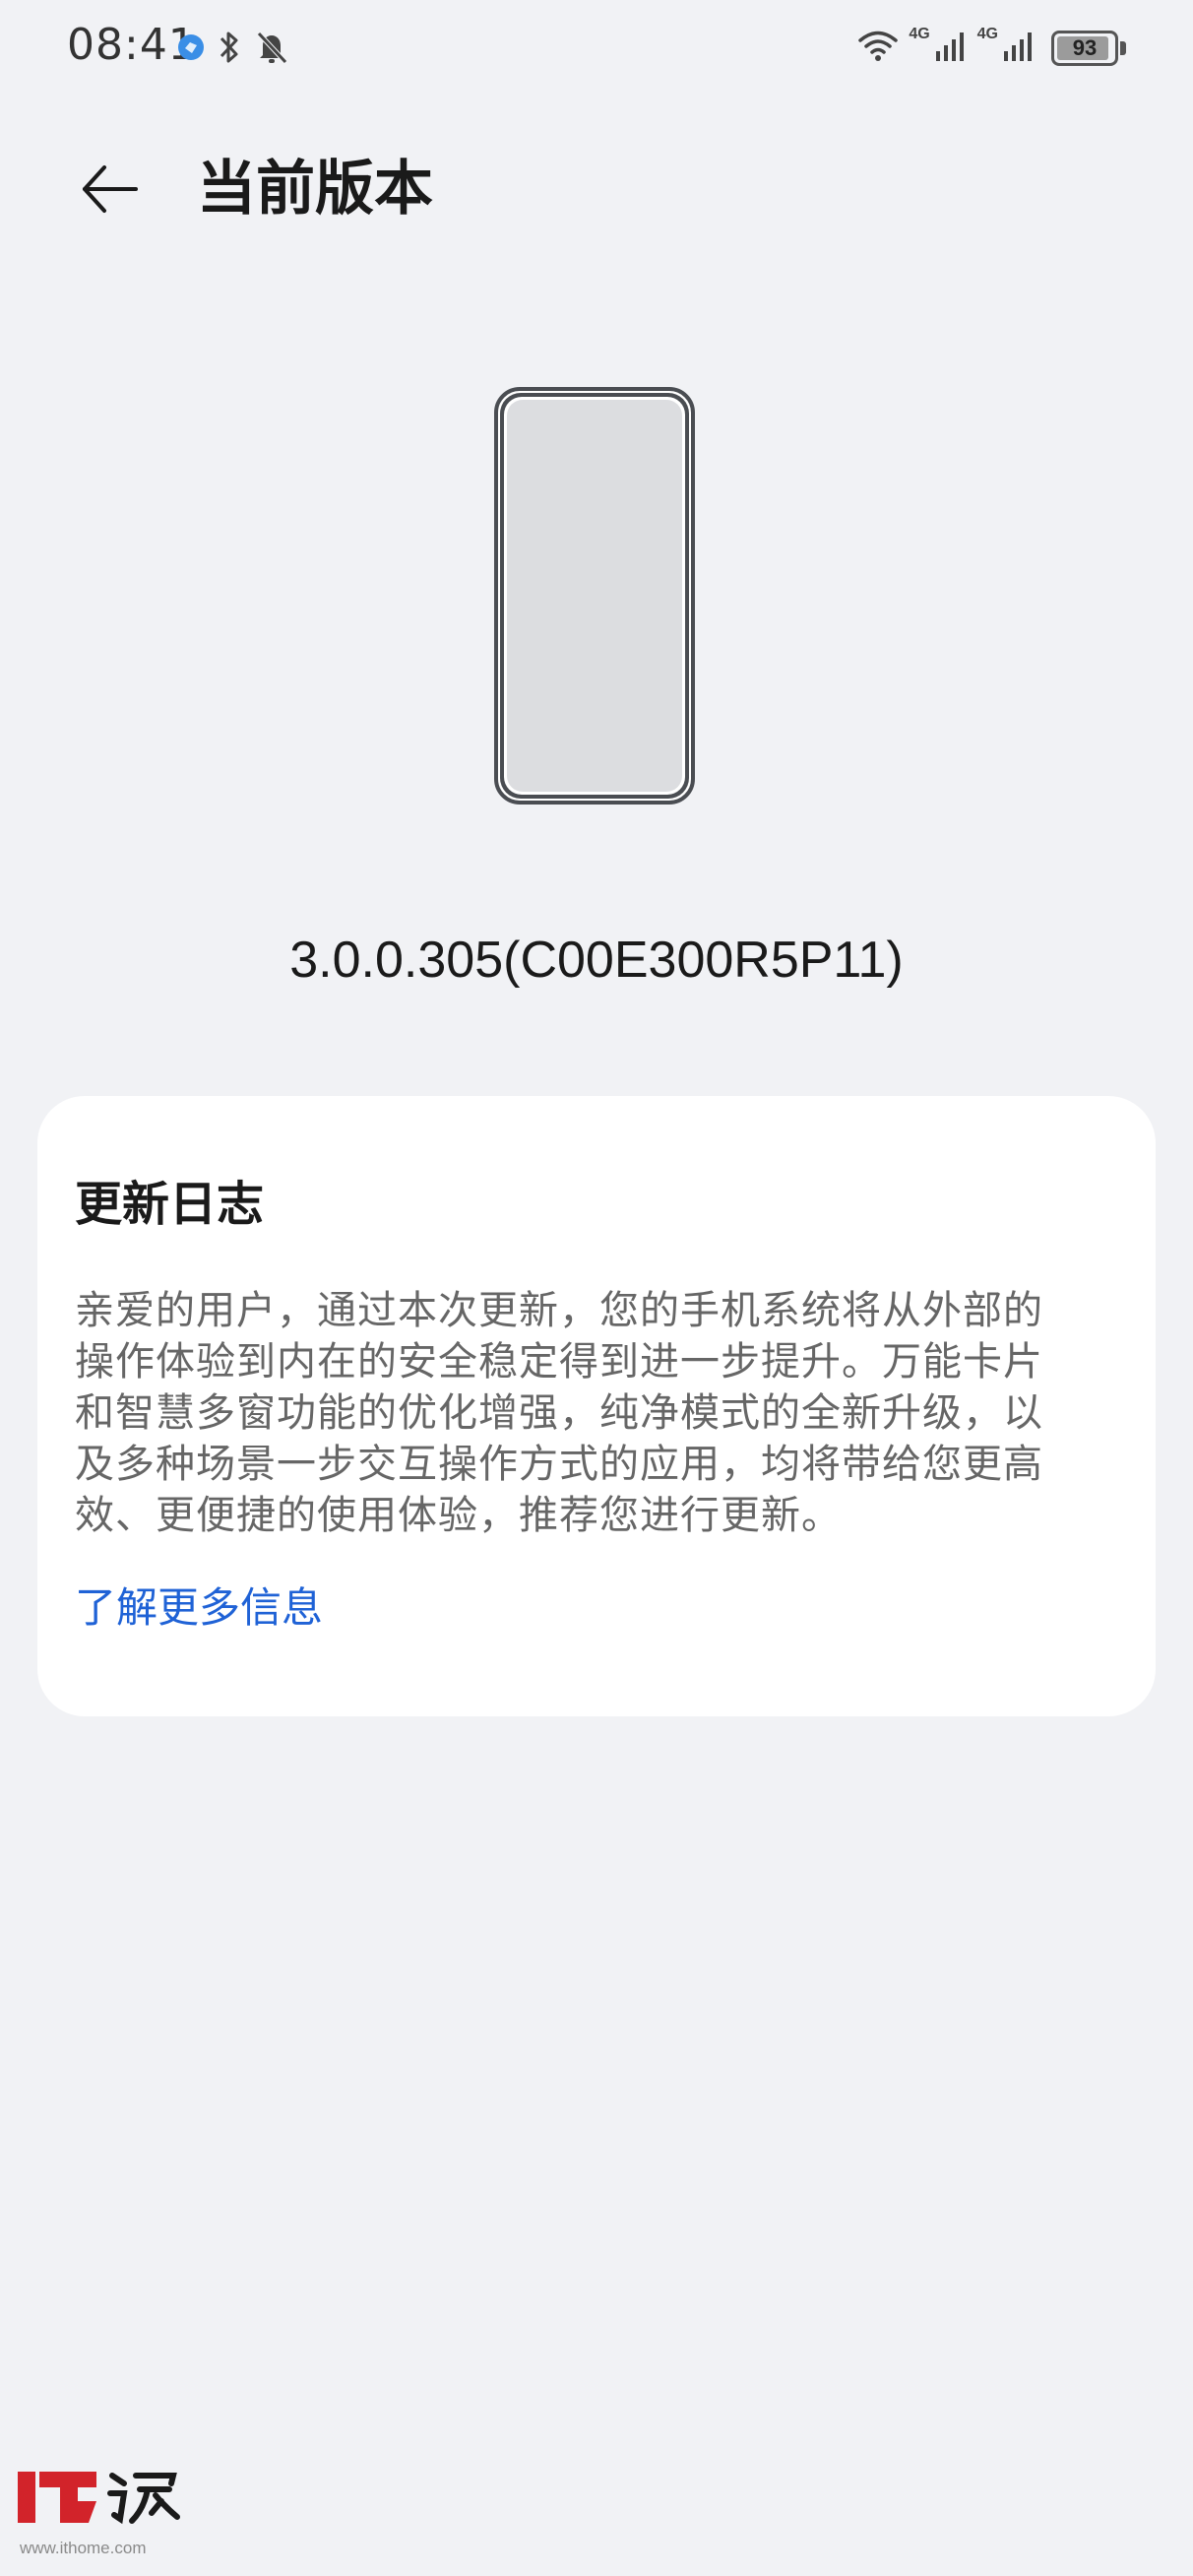 This screenshot has height=2576, width=1193. What do you see at coordinates (596, 187) in the screenshot?
I see `app-header: 当前版本` at bounding box center [596, 187].